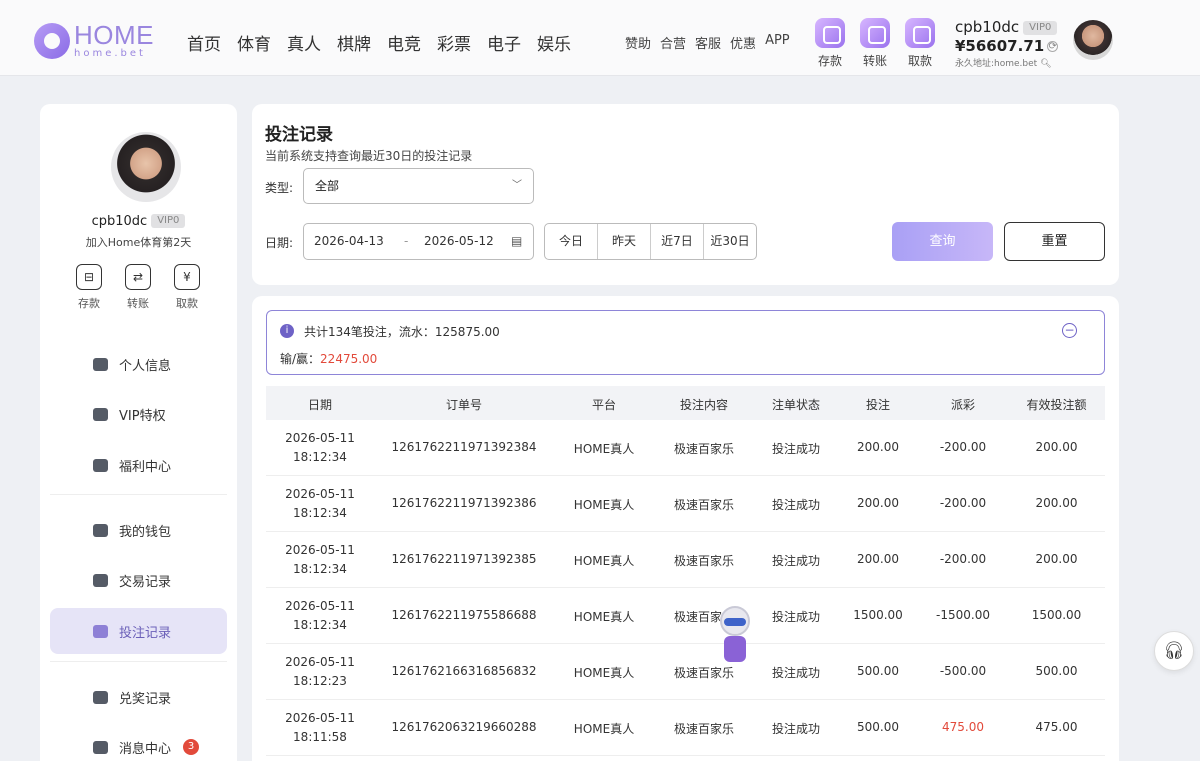  I want to click on row-date: 2026-05-11, so click(320, 494).